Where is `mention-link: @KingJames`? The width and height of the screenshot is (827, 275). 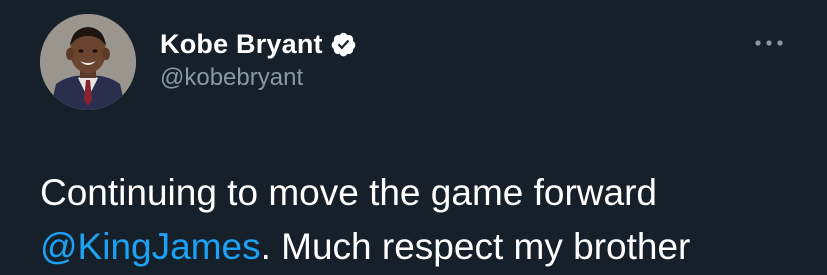 mention-link: @KingJames is located at coordinates (150, 246).